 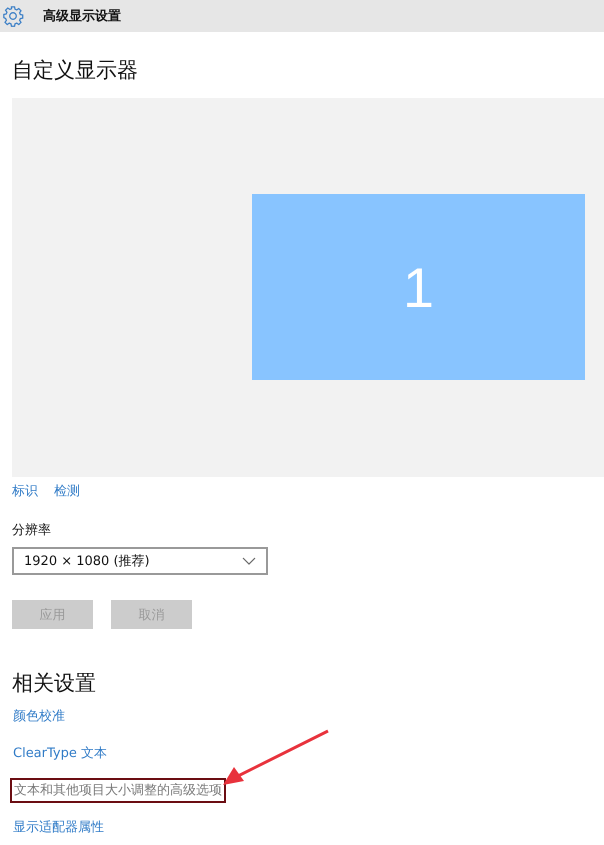 I want to click on link: ClearType 文本, so click(x=60, y=753).